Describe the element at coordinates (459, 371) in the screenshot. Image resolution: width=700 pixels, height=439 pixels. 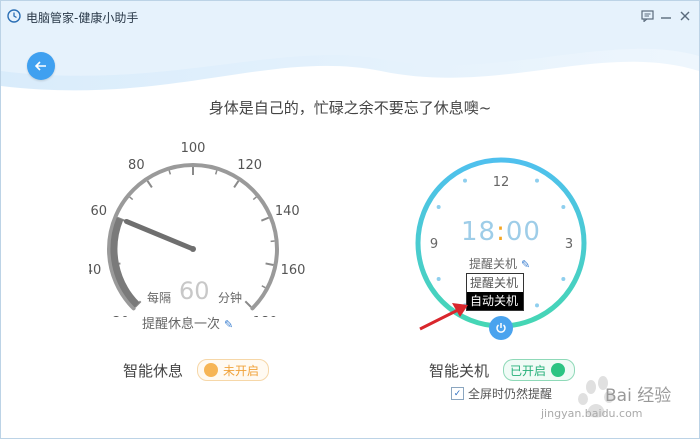
I see `smart-shutdown-label: 智能关机` at that location.